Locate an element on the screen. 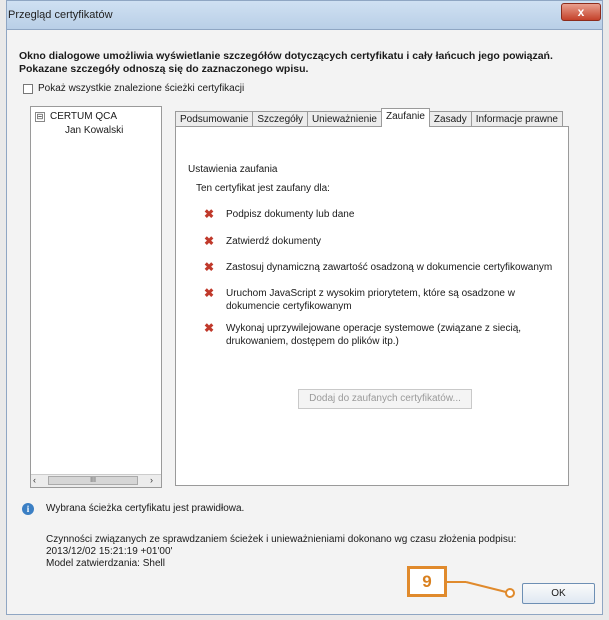 The image size is (609, 620). tree-item-certum-qca: ⊟ CERTUM QCA is located at coordinates (76, 116).